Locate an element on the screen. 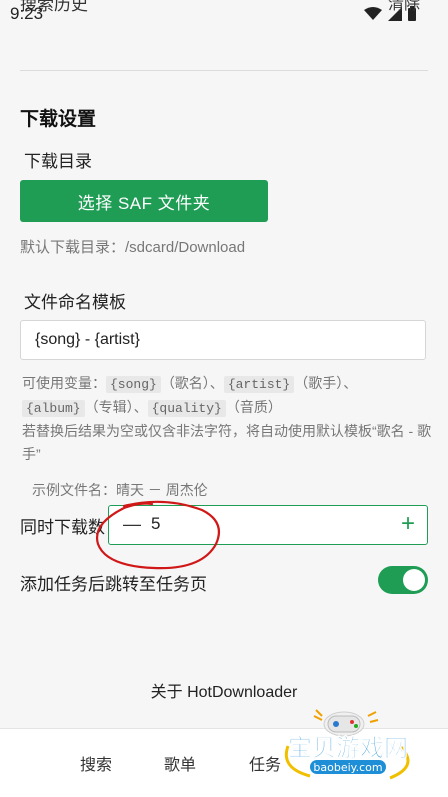 Image resolution: width=448 pixels, height=797 pixels. toggle-knob is located at coordinates (414, 580).